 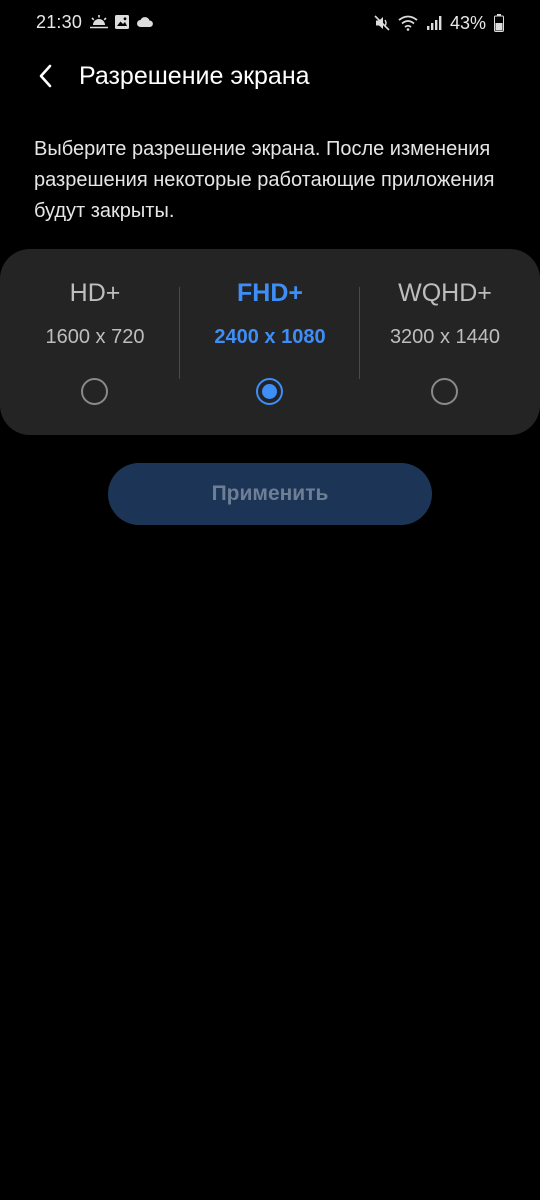 What do you see at coordinates (270, 23) in the screenshot?
I see `status-bar: 21:30 43%` at bounding box center [270, 23].